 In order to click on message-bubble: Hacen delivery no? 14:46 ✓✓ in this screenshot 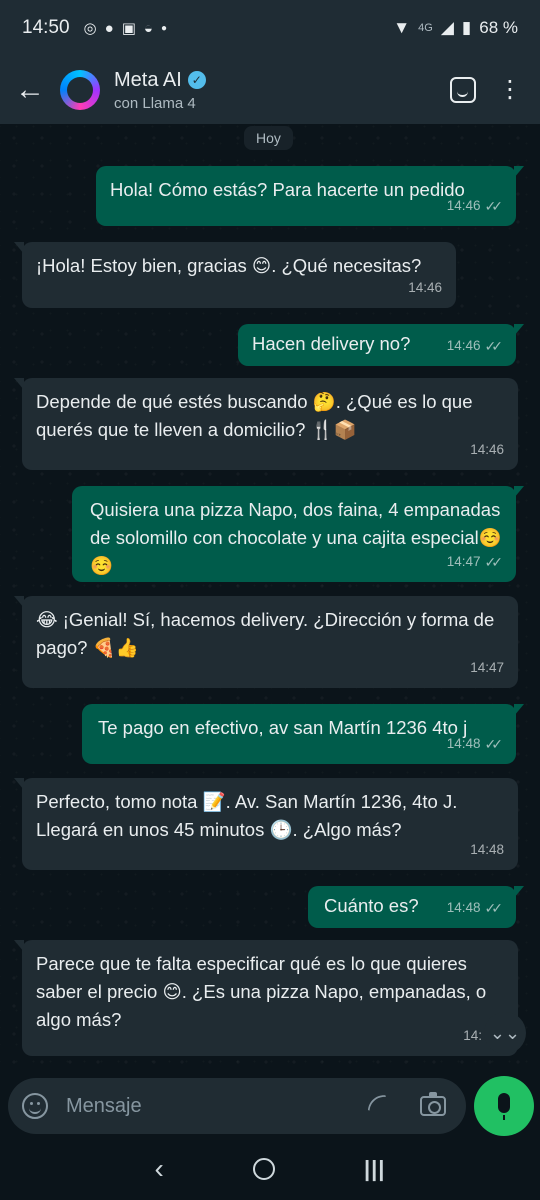, I will do `click(381, 345)`.